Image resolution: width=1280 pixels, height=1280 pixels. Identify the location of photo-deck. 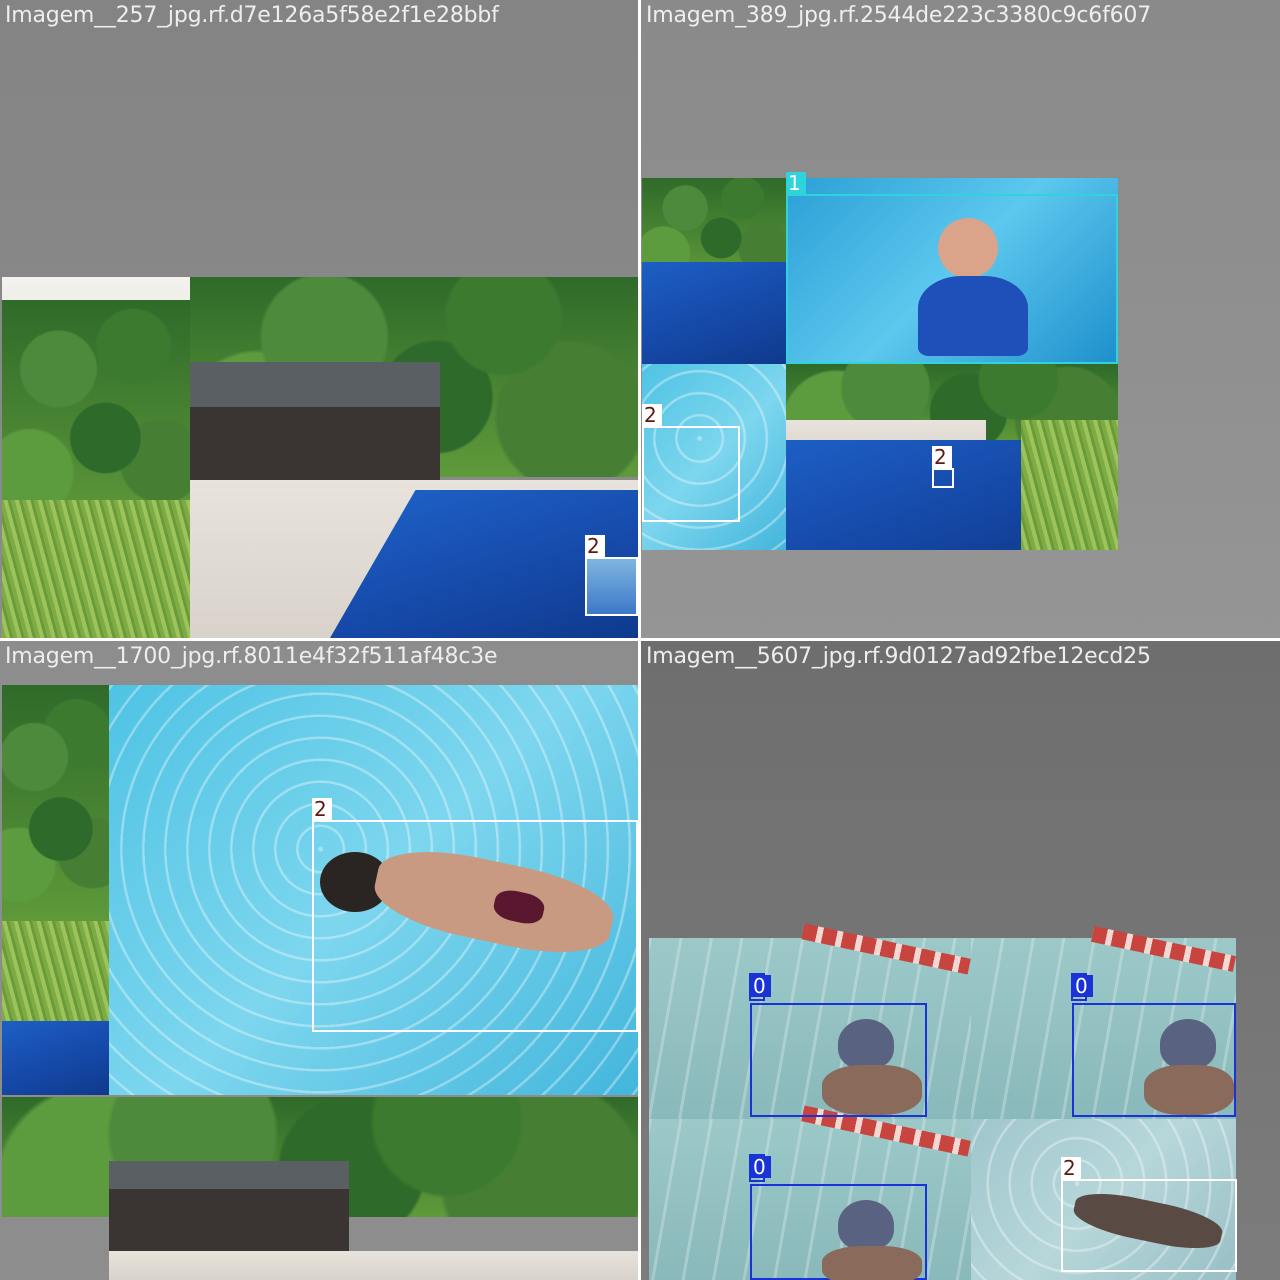
(373, 1265).